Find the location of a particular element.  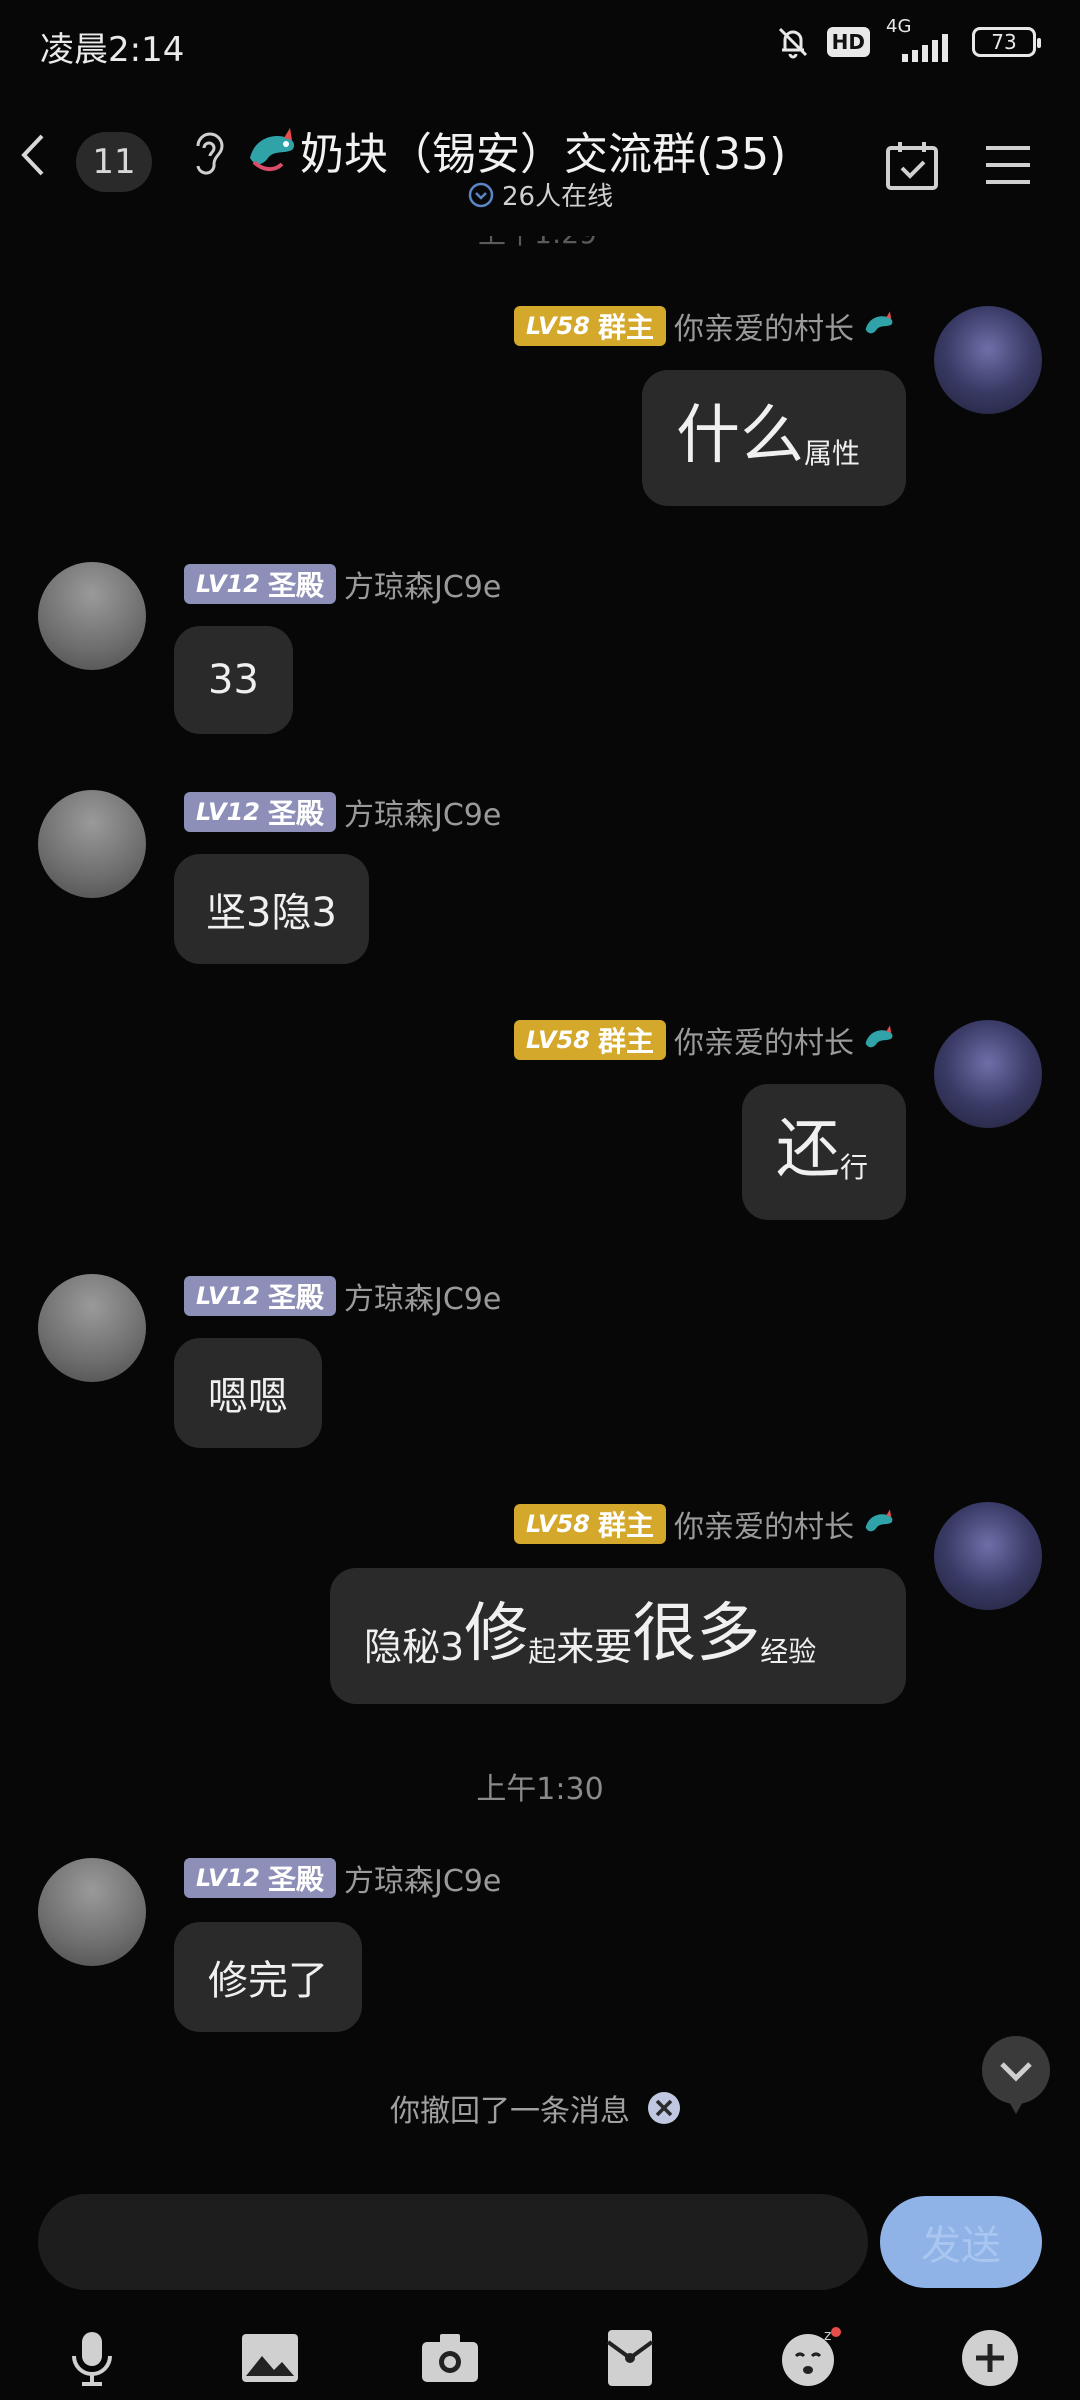

status-bar: 凌晨2:14 HD 4G 73 is located at coordinates (540, 45).